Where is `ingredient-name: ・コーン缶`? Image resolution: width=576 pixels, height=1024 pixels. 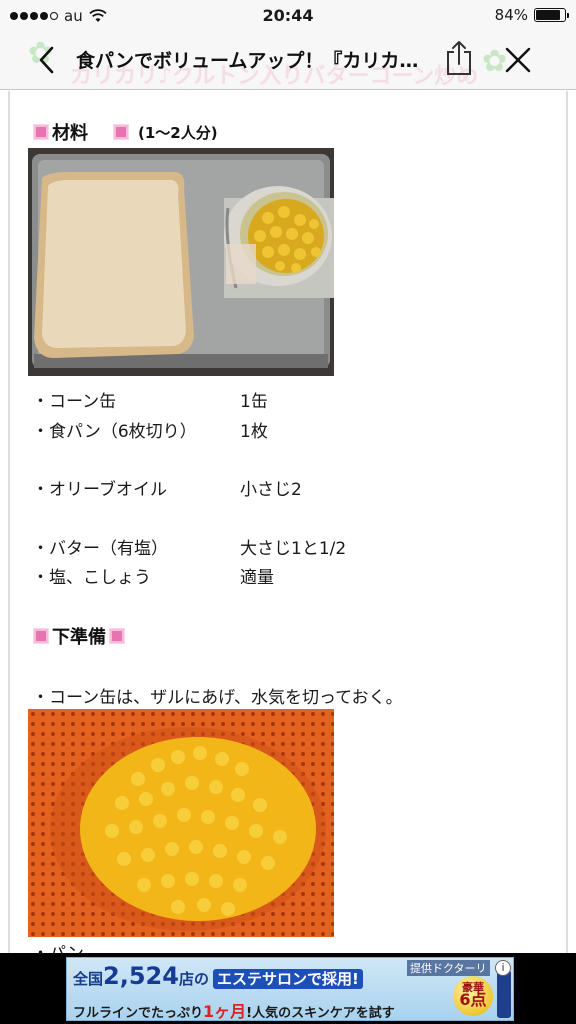
ingredient-name: ・コーン缶 is located at coordinates (74, 402).